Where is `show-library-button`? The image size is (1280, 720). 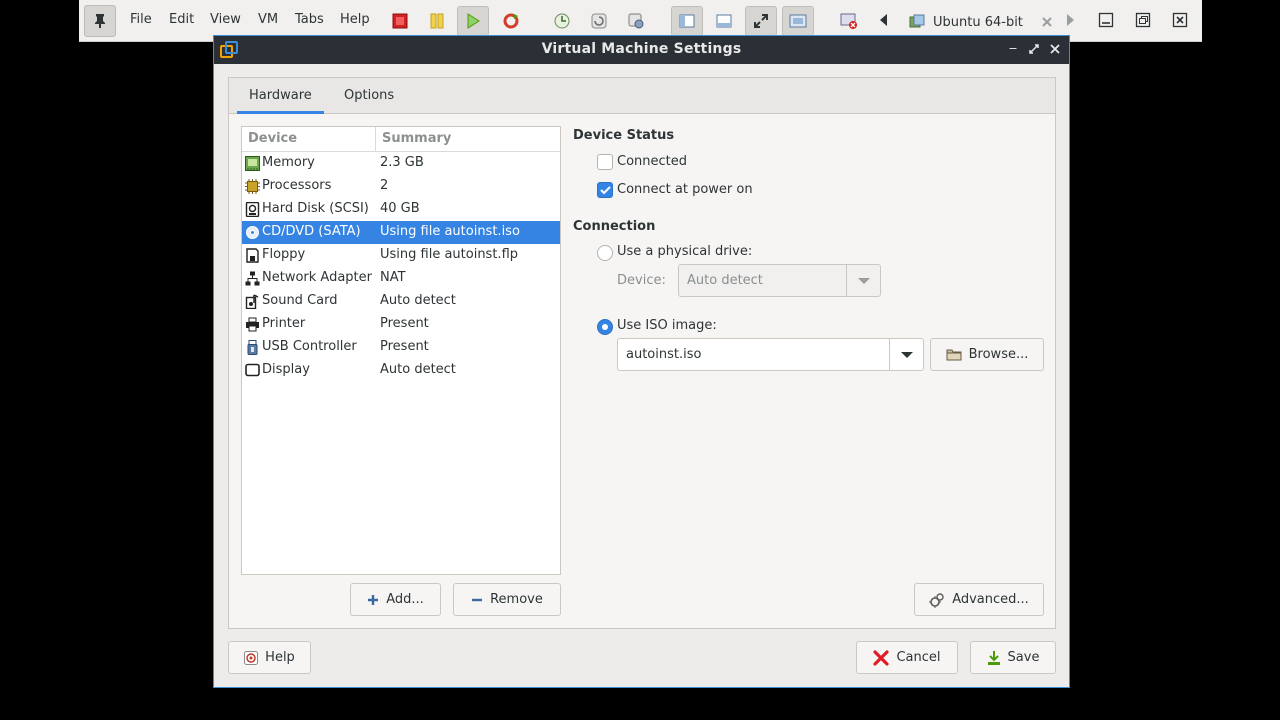
show-library-button is located at coordinates (687, 21).